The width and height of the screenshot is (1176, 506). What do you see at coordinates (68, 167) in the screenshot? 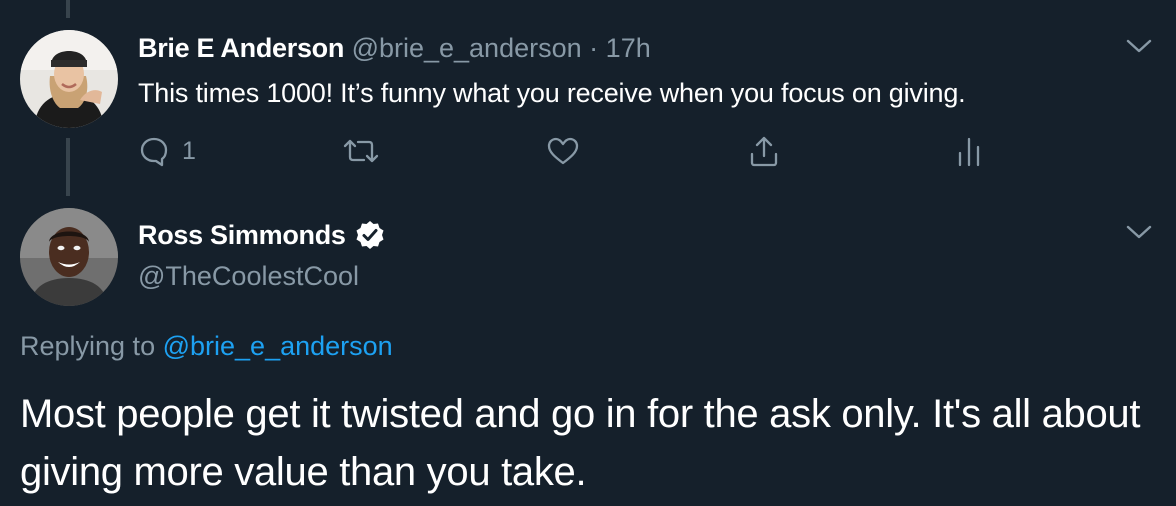
I see `thread-line-middle` at bounding box center [68, 167].